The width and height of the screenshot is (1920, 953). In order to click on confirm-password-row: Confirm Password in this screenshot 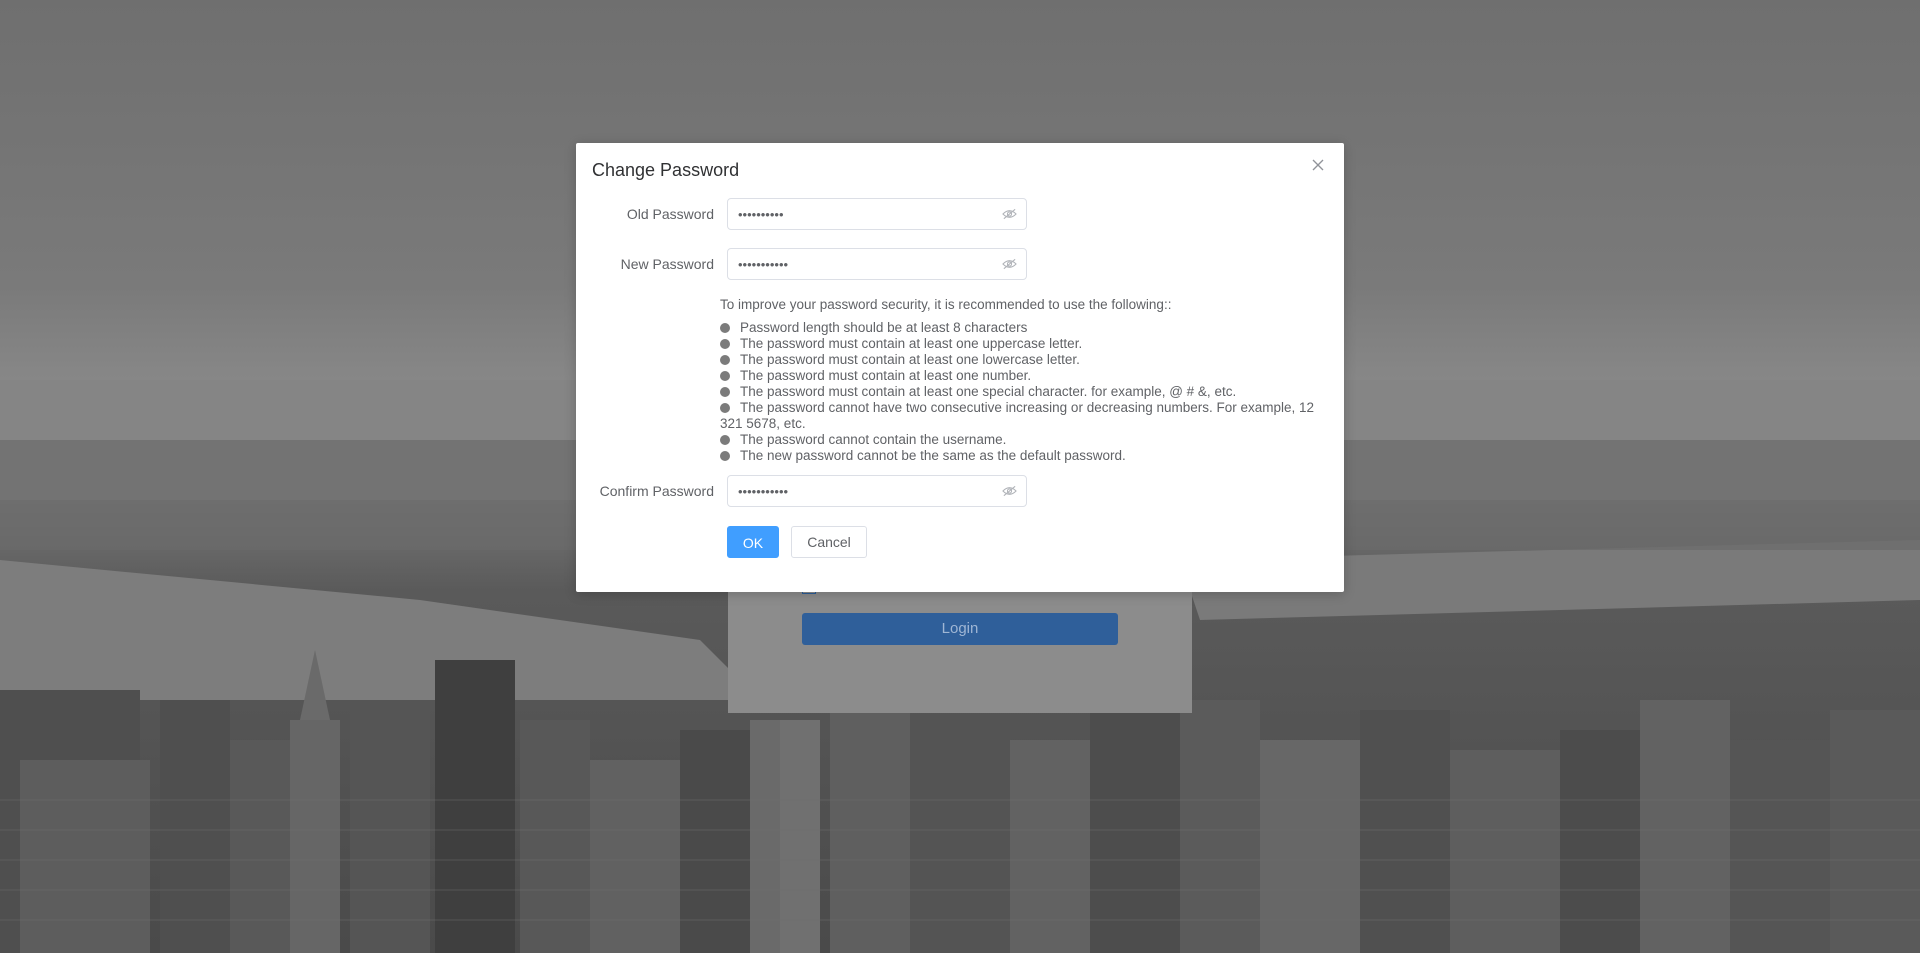, I will do `click(960, 491)`.